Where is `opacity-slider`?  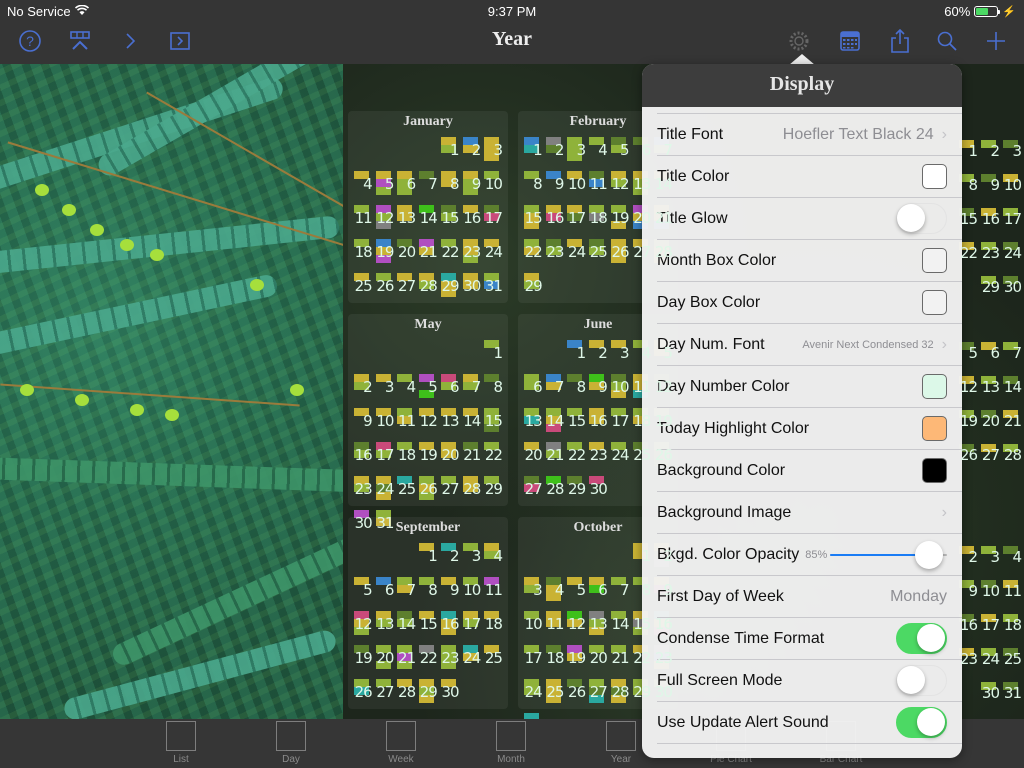 opacity-slider is located at coordinates (888, 554).